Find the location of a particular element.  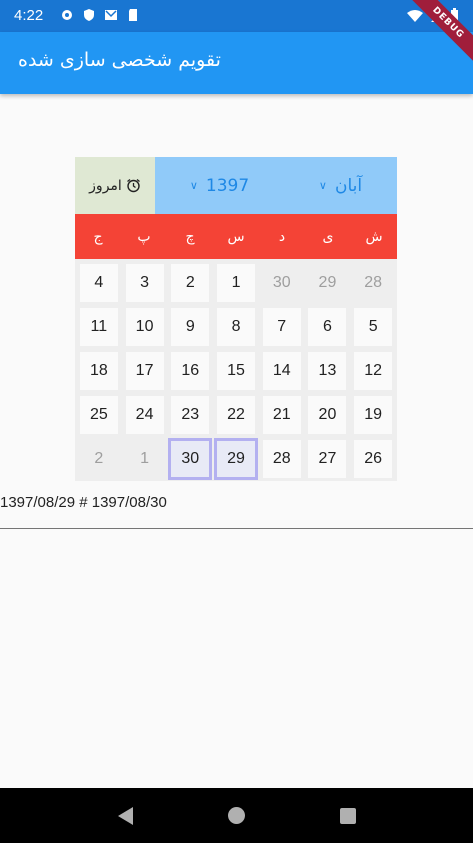

day-number: 25 is located at coordinates (98, 415).